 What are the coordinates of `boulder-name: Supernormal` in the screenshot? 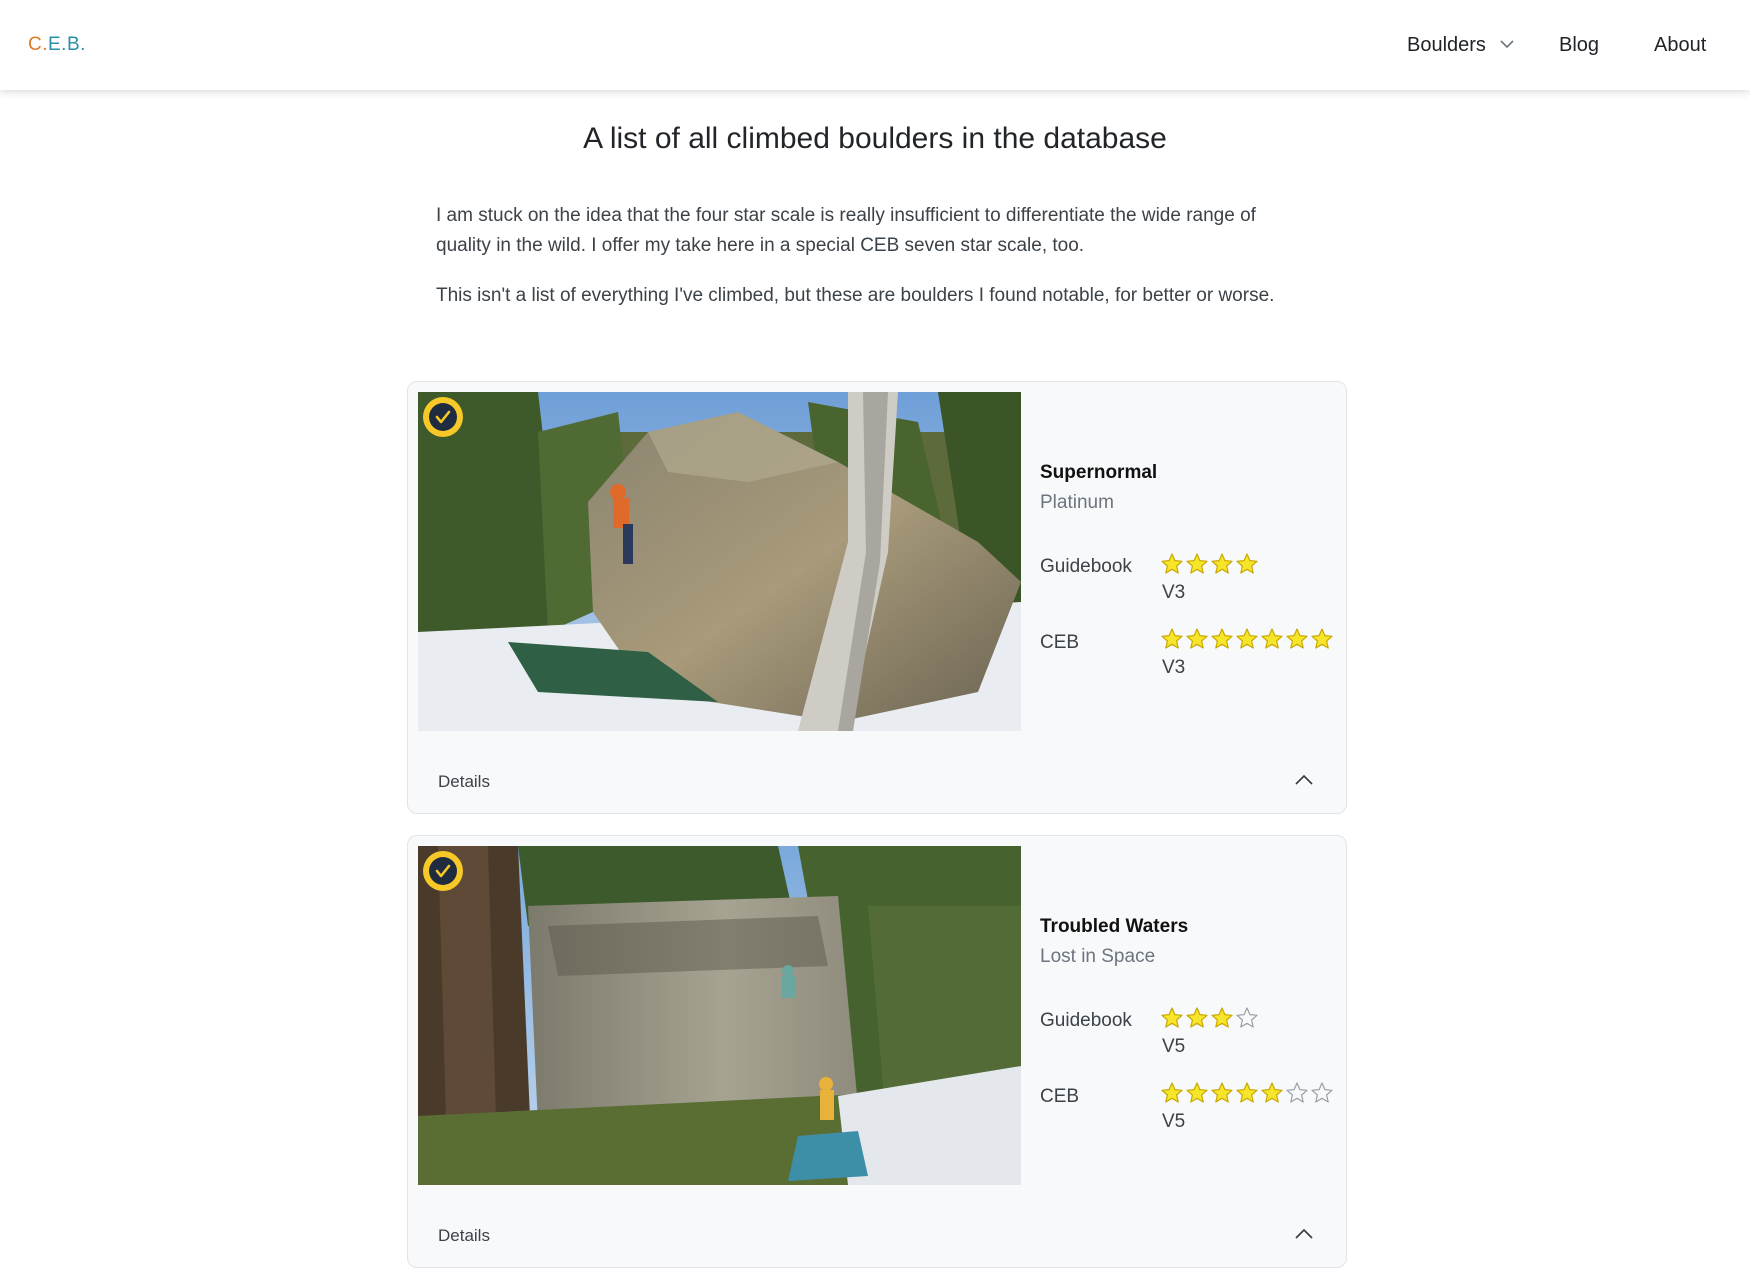 It's located at (1099, 472).